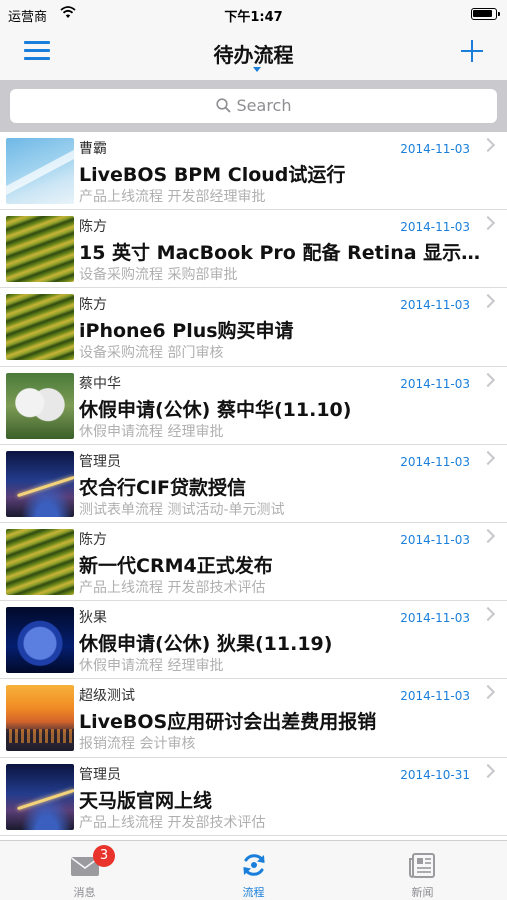  What do you see at coordinates (158, 275) in the screenshot?
I see `item-subtitle: 设备采购流程 采购部审批` at bounding box center [158, 275].